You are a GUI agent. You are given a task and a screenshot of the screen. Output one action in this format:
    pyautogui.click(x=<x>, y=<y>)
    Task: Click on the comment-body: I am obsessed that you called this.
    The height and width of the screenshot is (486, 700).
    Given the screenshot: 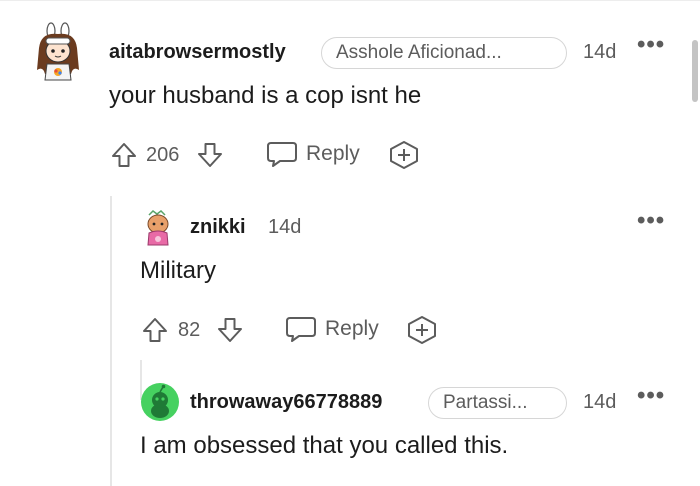 What is the action you would take?
    pyautogui.click(x=324, y=445)
    